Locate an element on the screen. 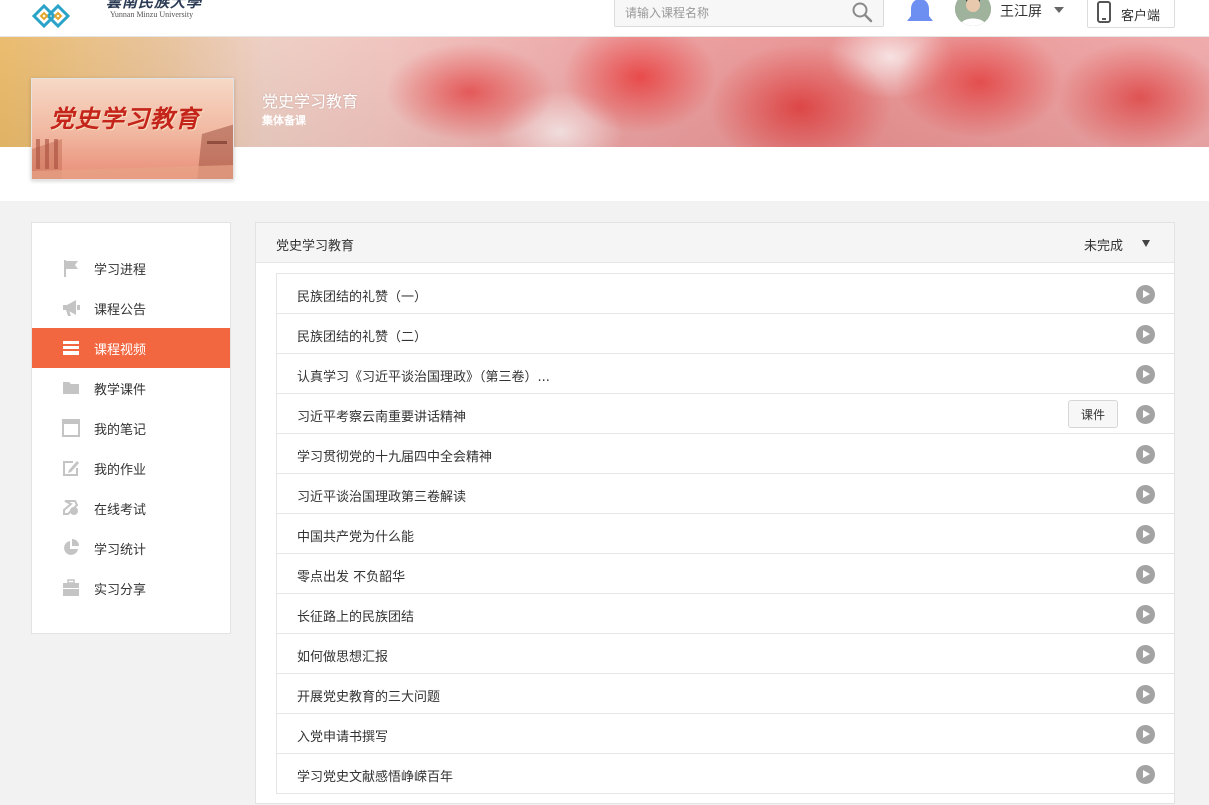 Image resolution: width=1209 pixels, height=805 pixels. sidebar-item-notes: 我的笔记 is located at coordinates (131, 428).